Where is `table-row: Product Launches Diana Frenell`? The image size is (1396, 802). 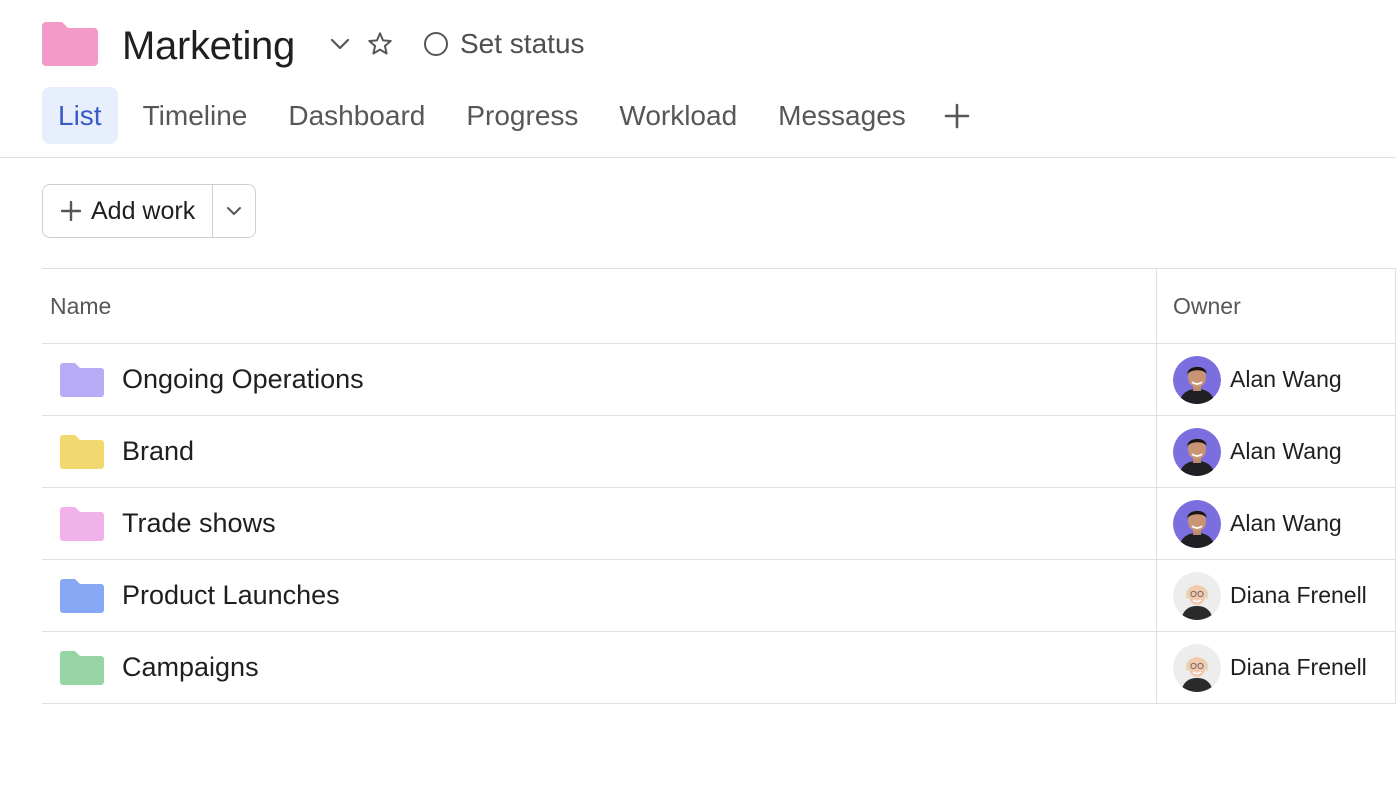 table-row: Product Launches Diana Frenell is located at coordinates (719, 596).